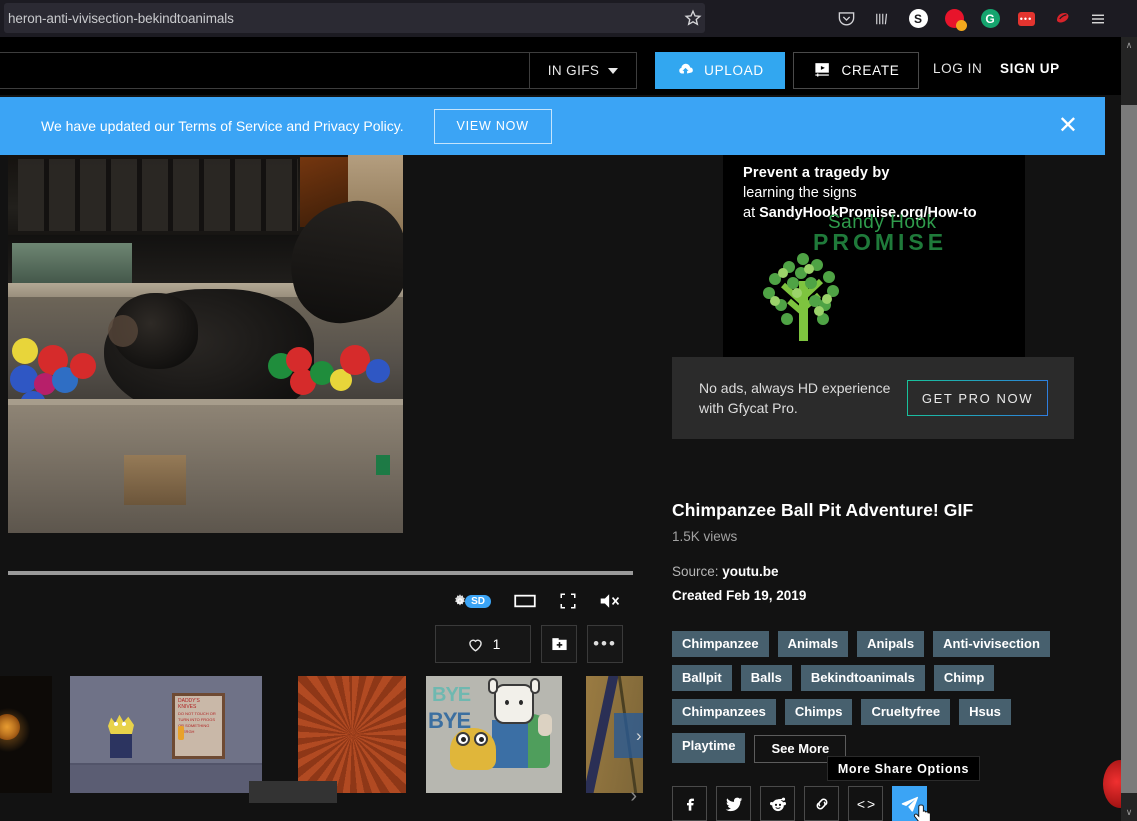  Describe the element at coordinates (614, 734) in the screenshot. I see `thumb-partial-right: ›` at that location.